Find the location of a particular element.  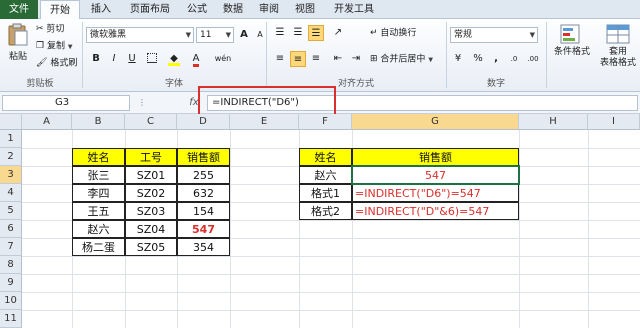

comma-icon: , is located at coordinates (496, 58).